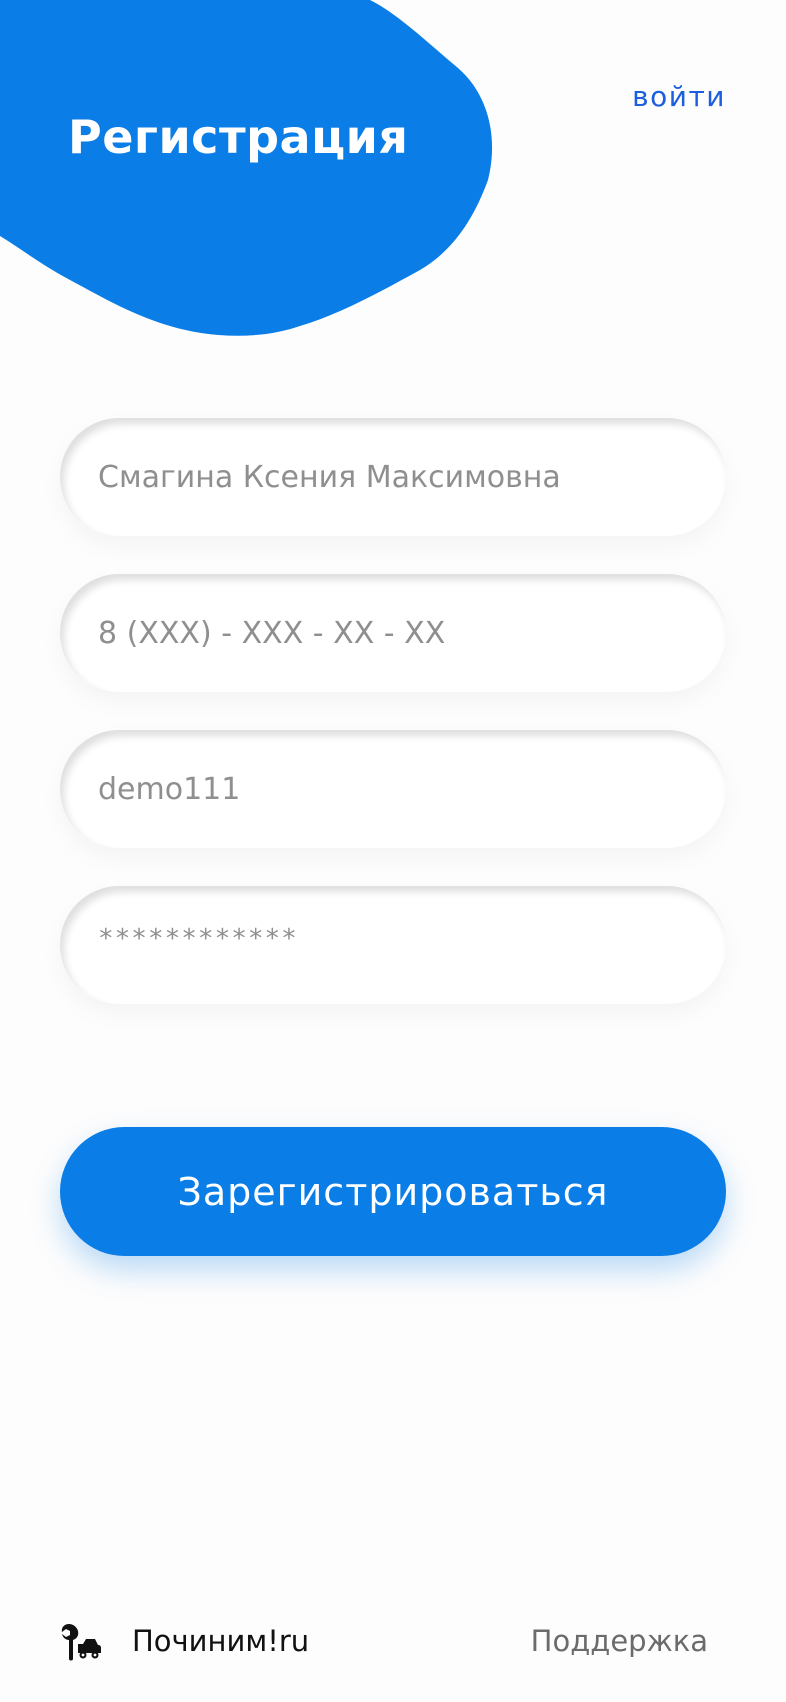 Image resolution: width=786 pixels, height=1702 pixels. I want to click on full-name-field, so click(393, 477).